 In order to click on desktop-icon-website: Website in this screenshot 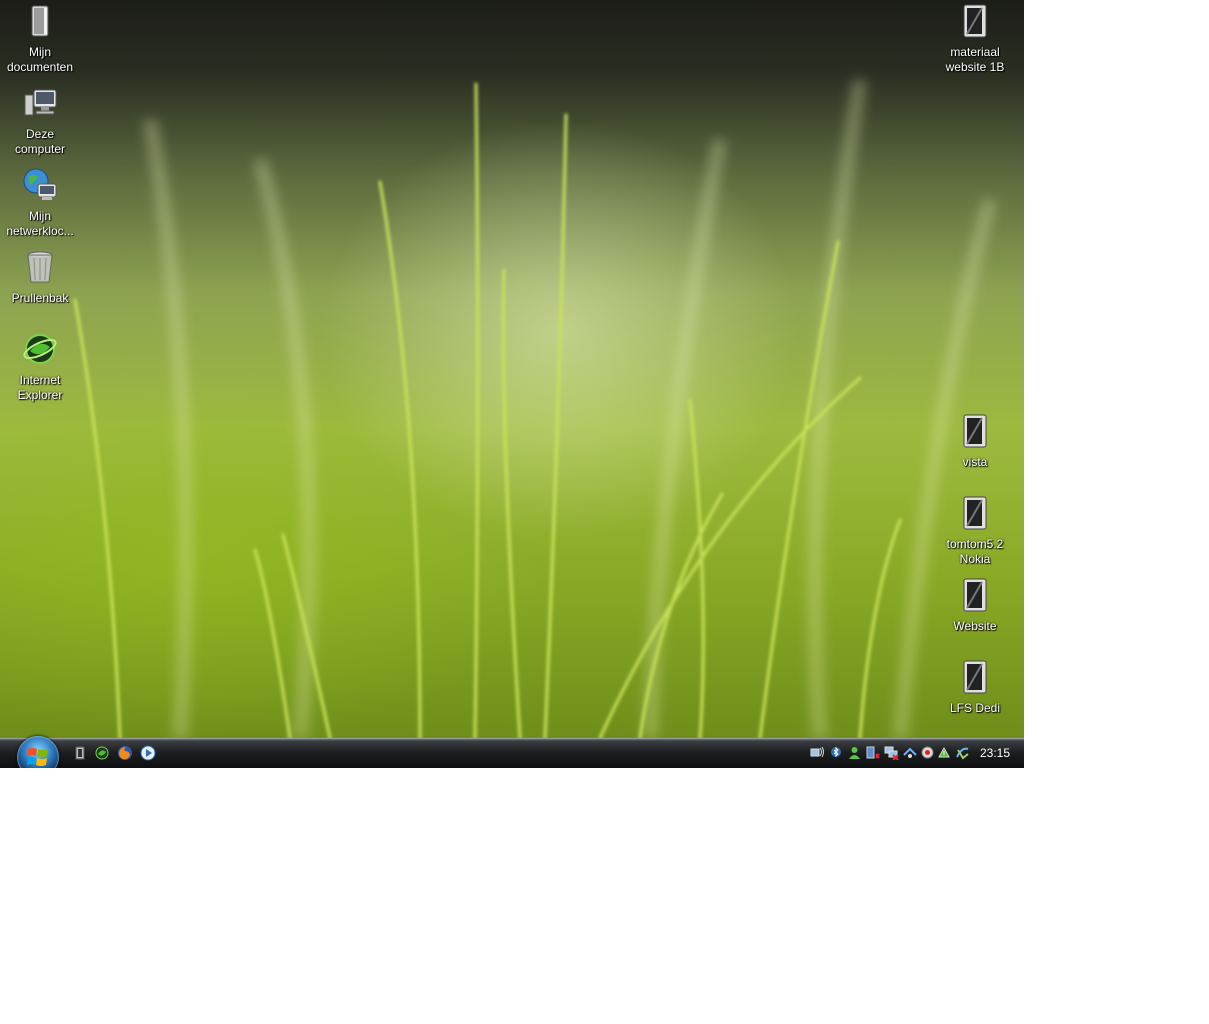, I will do `click(975, 605)`.